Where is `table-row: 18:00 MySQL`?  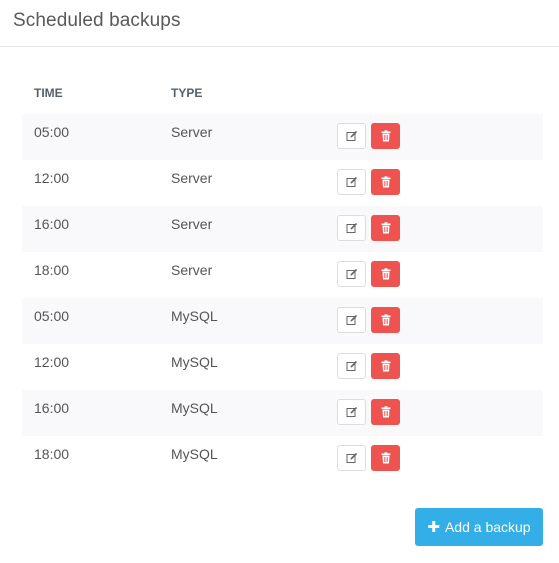
table-row: 18:00 MySQL is located at coordinates (282, 459).